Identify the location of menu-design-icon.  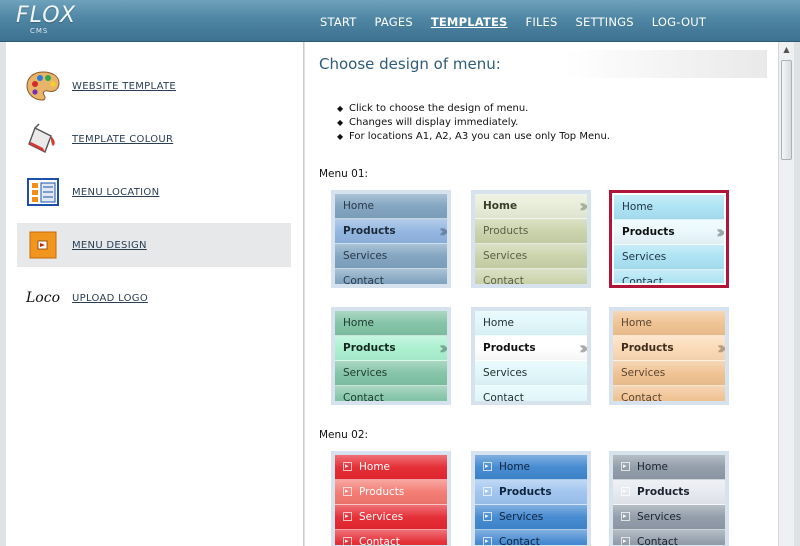
(43, 245).